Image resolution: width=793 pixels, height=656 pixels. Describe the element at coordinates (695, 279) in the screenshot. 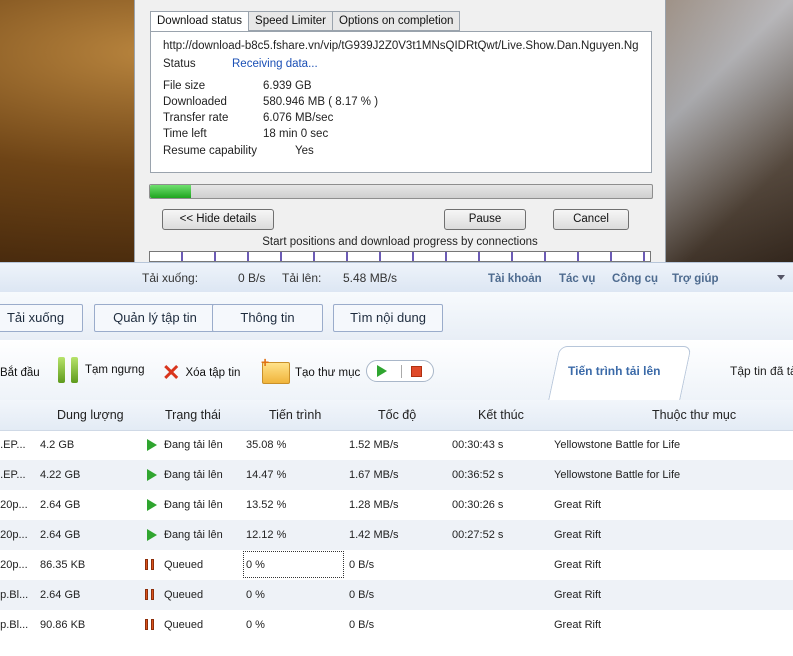

I see `menu-help: Trợ giúp` at that location.